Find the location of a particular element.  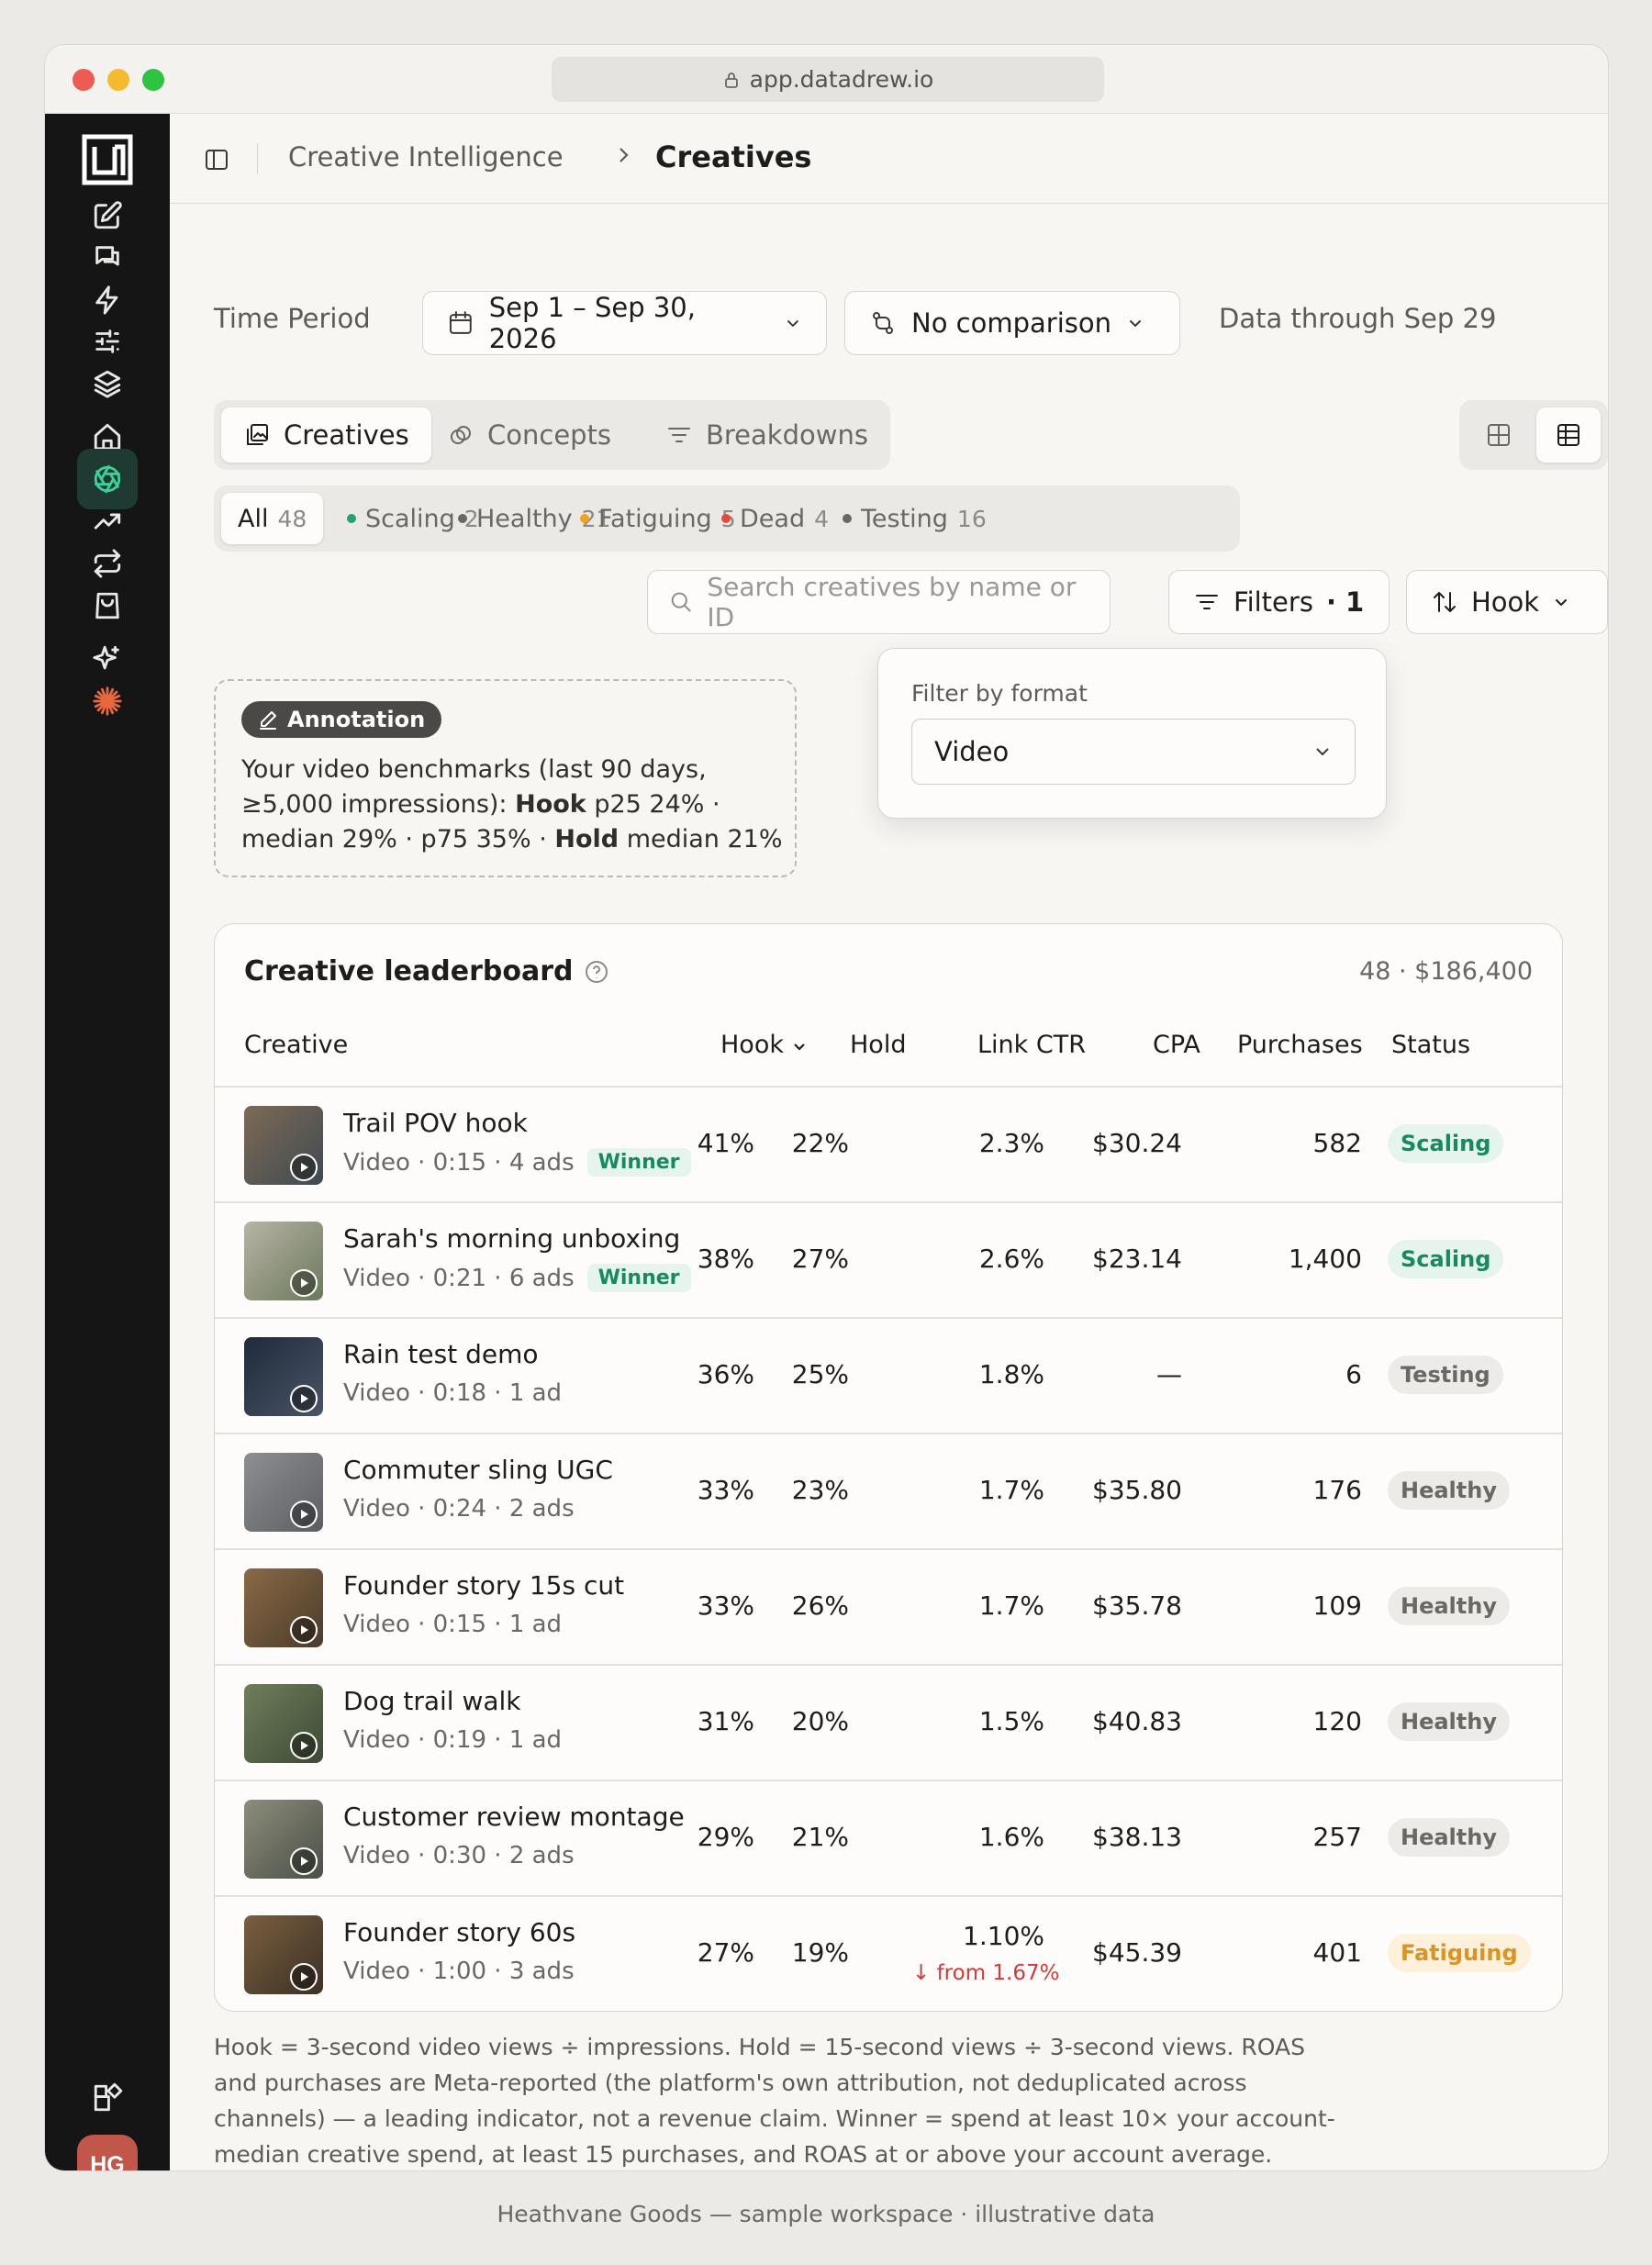

annotation-badge-label: Annotation is located at coordinates (357, 720).